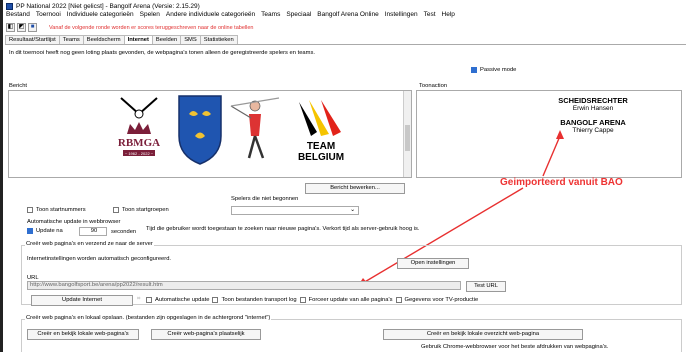 This screenshot has width=688, height=352. What do you see at coordinates (124, 232) in the screenshot?
I see `seconds-label: seconden` at bounding box center [124, 232].